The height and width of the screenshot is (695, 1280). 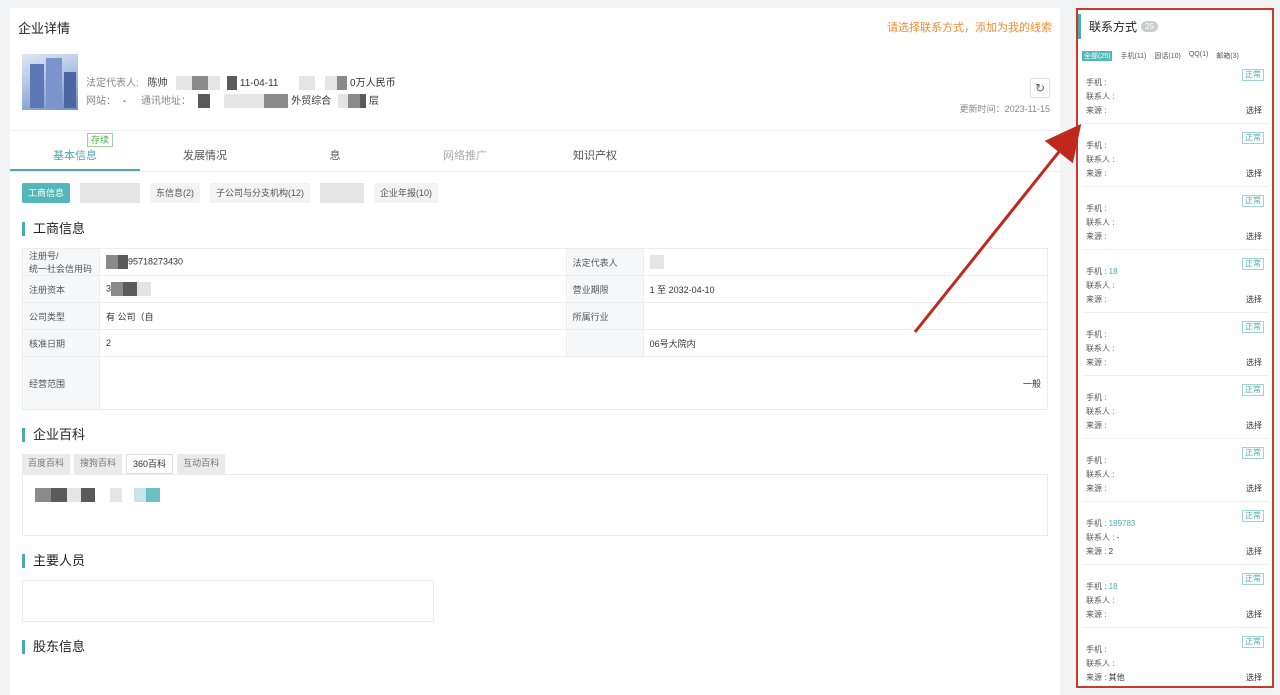 I want to click on filter-all: 全部(25), so click(x=1097, y=56).